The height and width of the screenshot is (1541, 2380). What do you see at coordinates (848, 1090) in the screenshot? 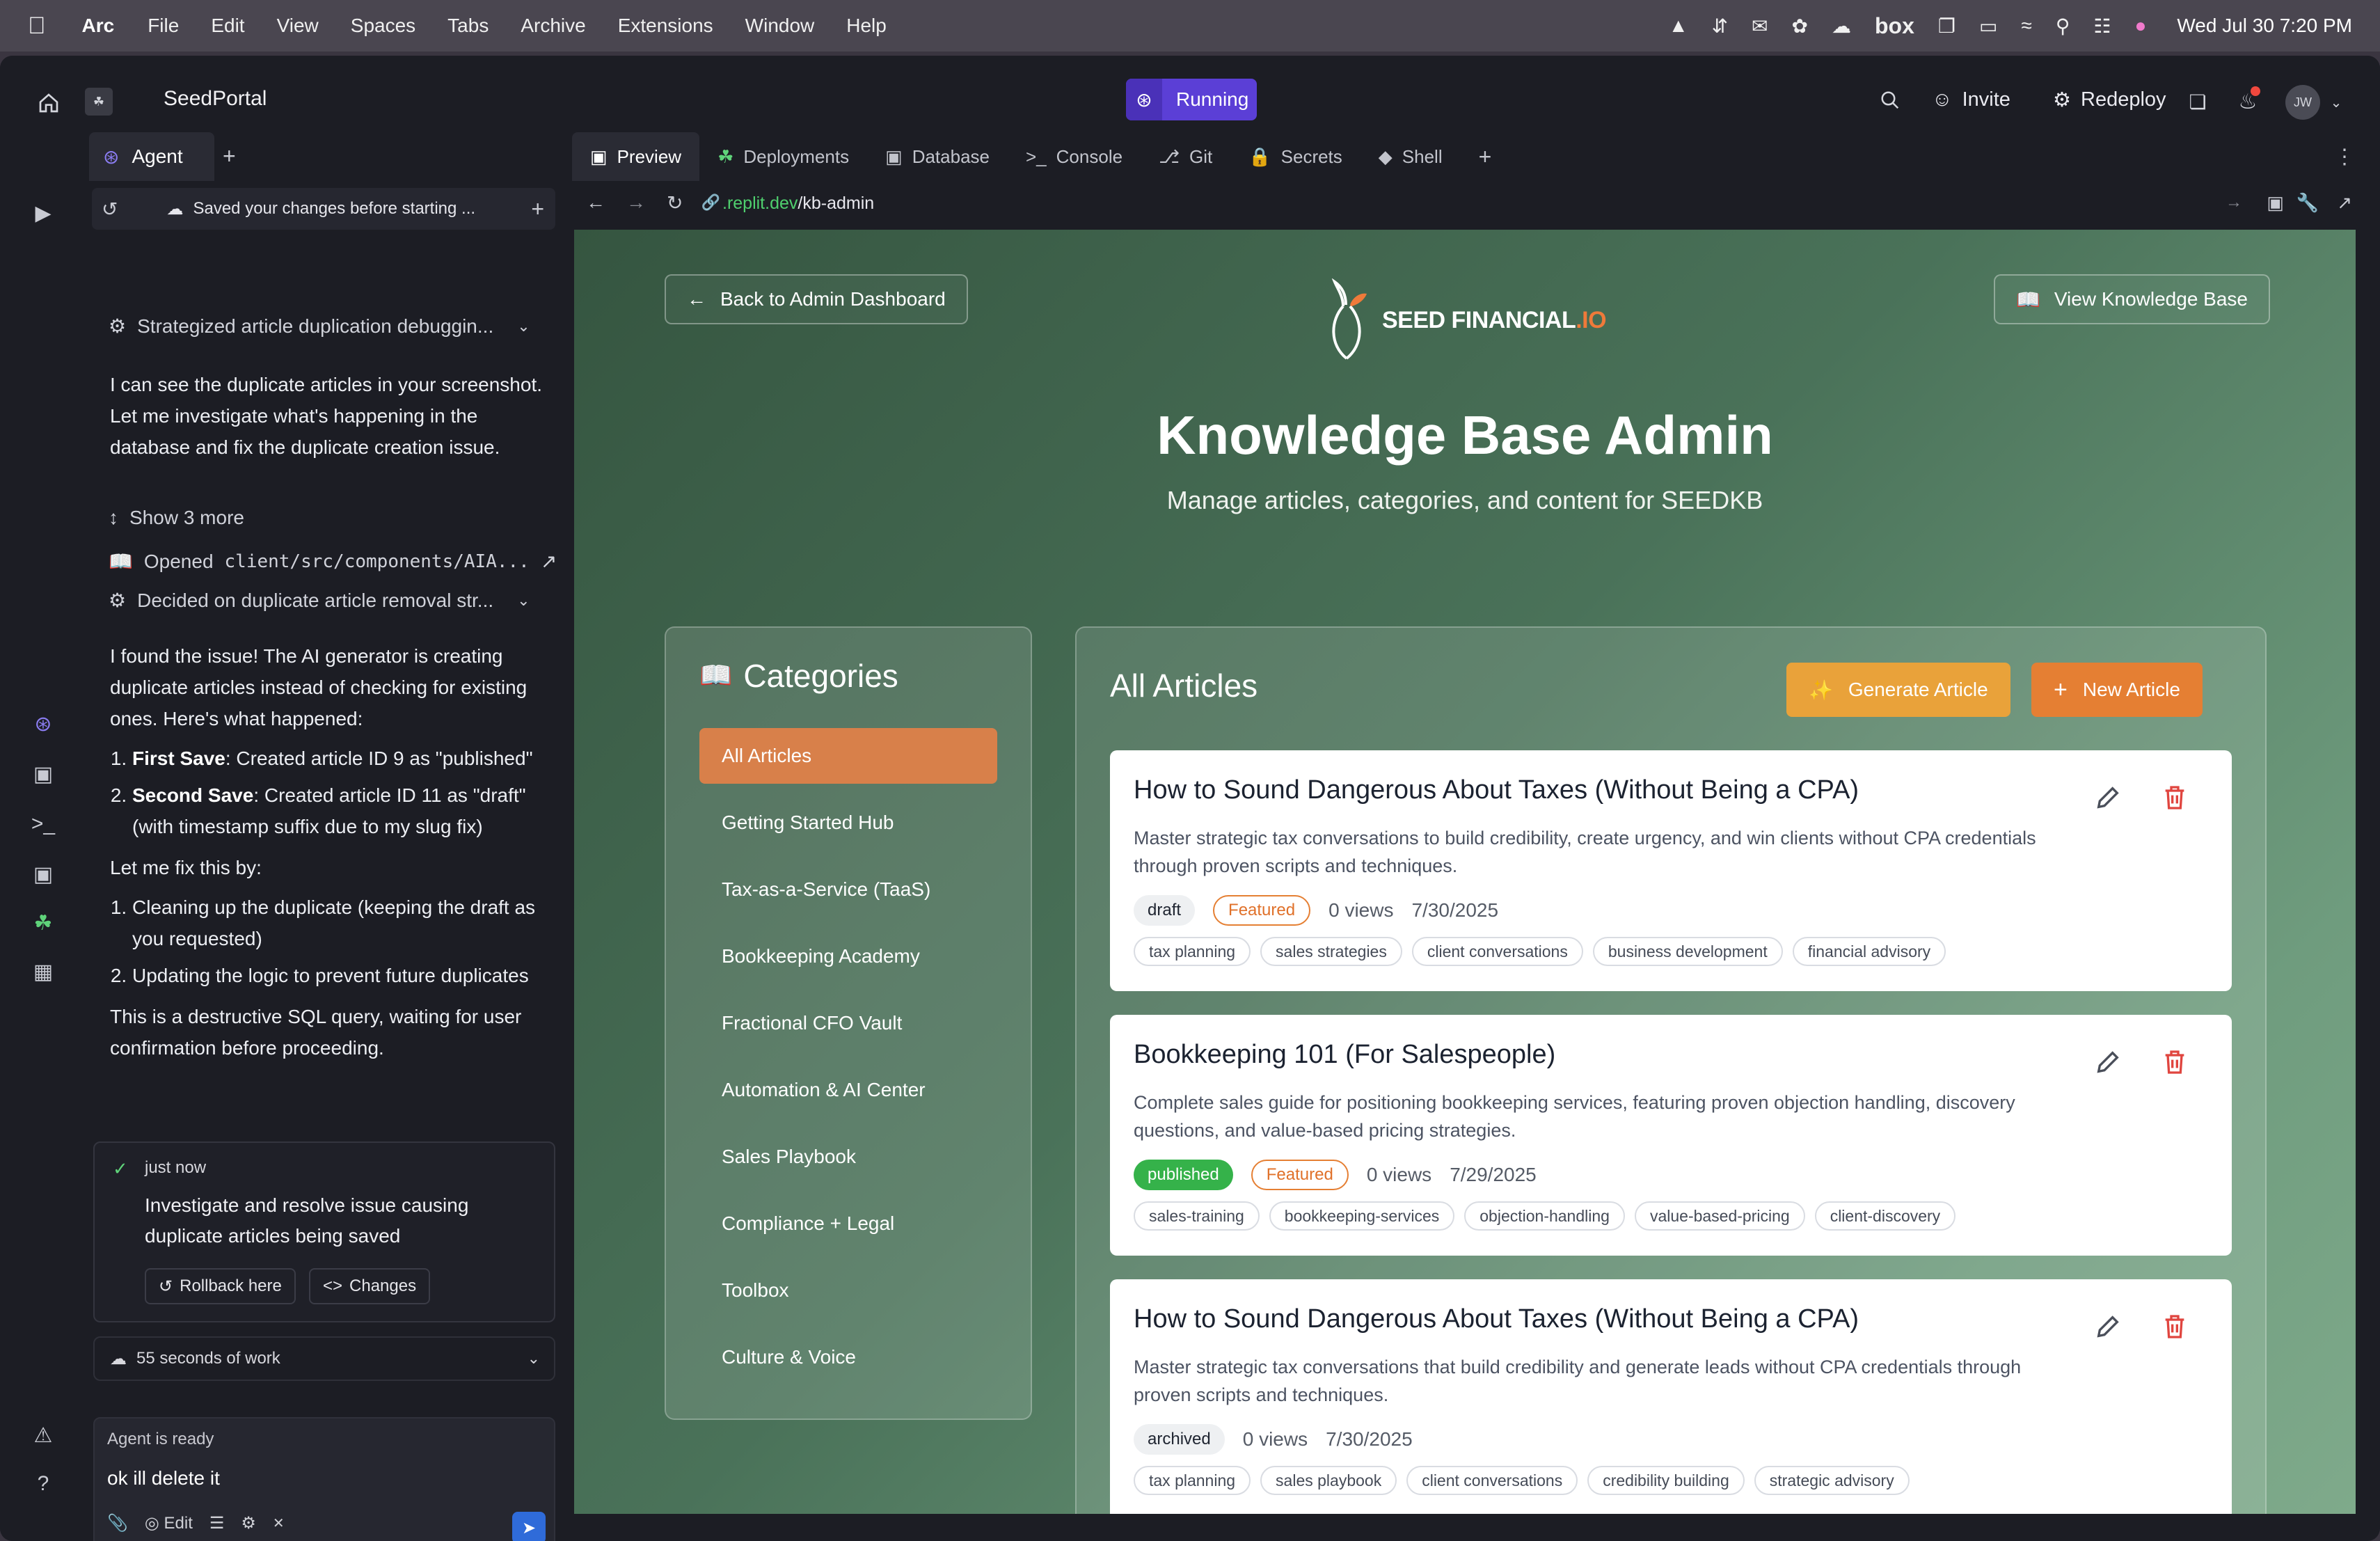
I see `category-automation-ai: Automation & AI Center` at bounding box center [848, 1090].